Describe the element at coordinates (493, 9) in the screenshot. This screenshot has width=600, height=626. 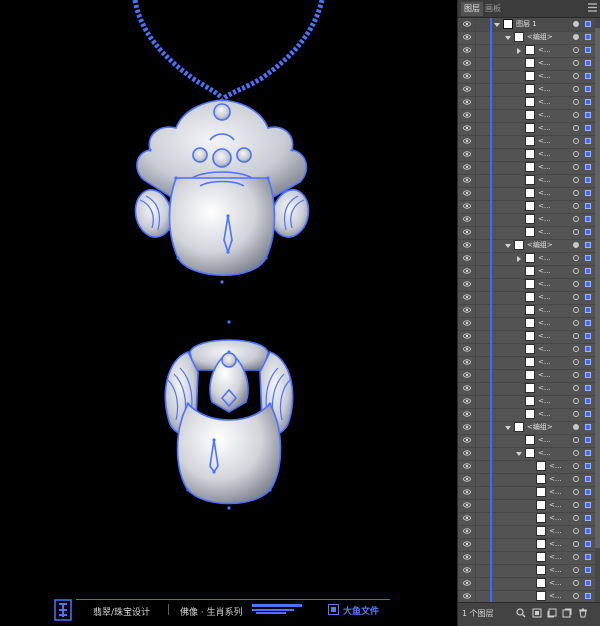
I see `tab-artboards: 画板` at that location.